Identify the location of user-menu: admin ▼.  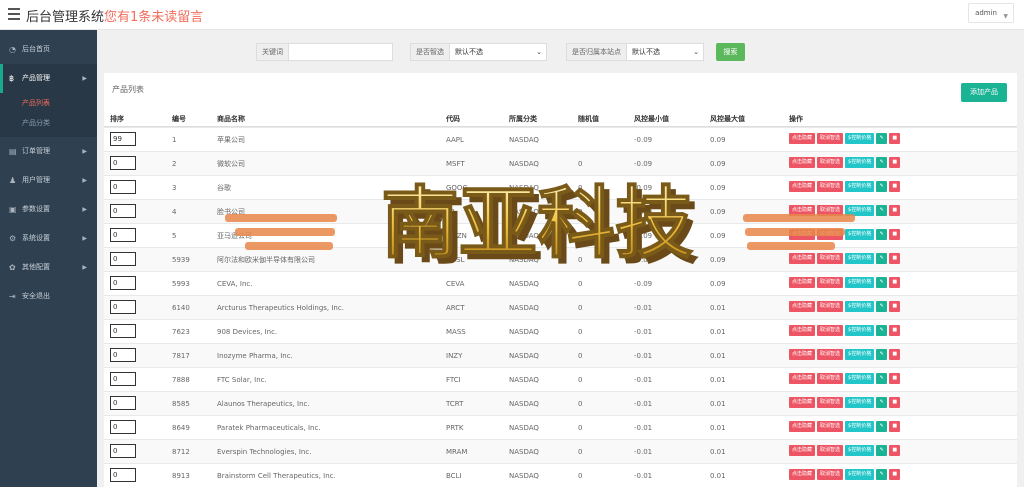
(991, 13).